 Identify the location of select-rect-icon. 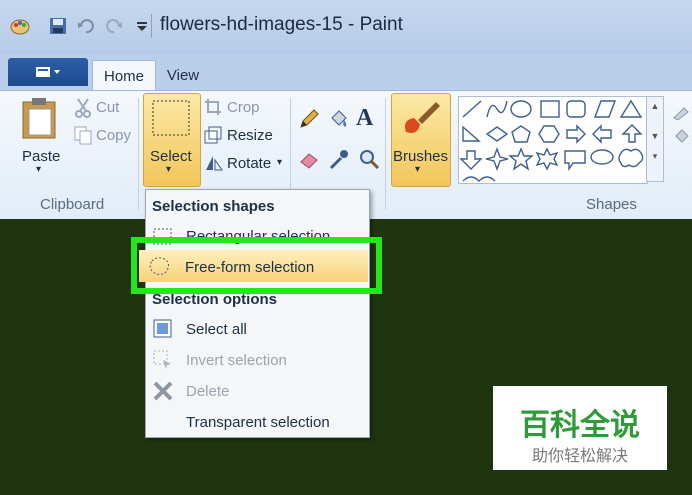
(171, 120).